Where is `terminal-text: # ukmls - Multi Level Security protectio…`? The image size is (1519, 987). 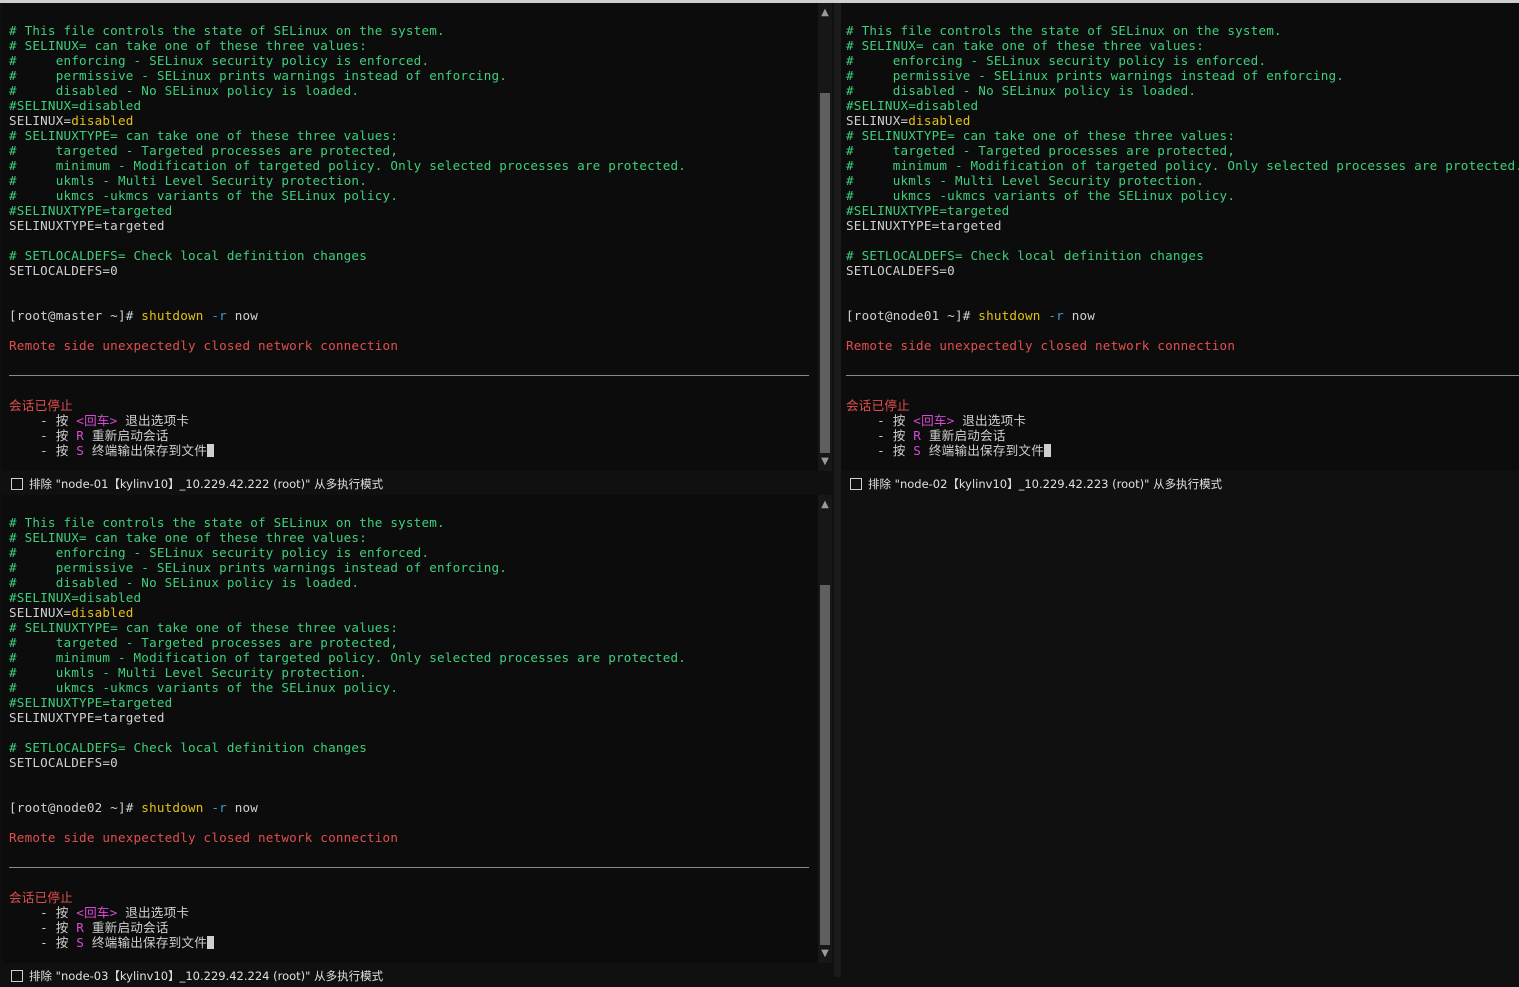 terminal-text: # ukmls - Multi Level Security protectio… is located at coordinates (1025, 180).